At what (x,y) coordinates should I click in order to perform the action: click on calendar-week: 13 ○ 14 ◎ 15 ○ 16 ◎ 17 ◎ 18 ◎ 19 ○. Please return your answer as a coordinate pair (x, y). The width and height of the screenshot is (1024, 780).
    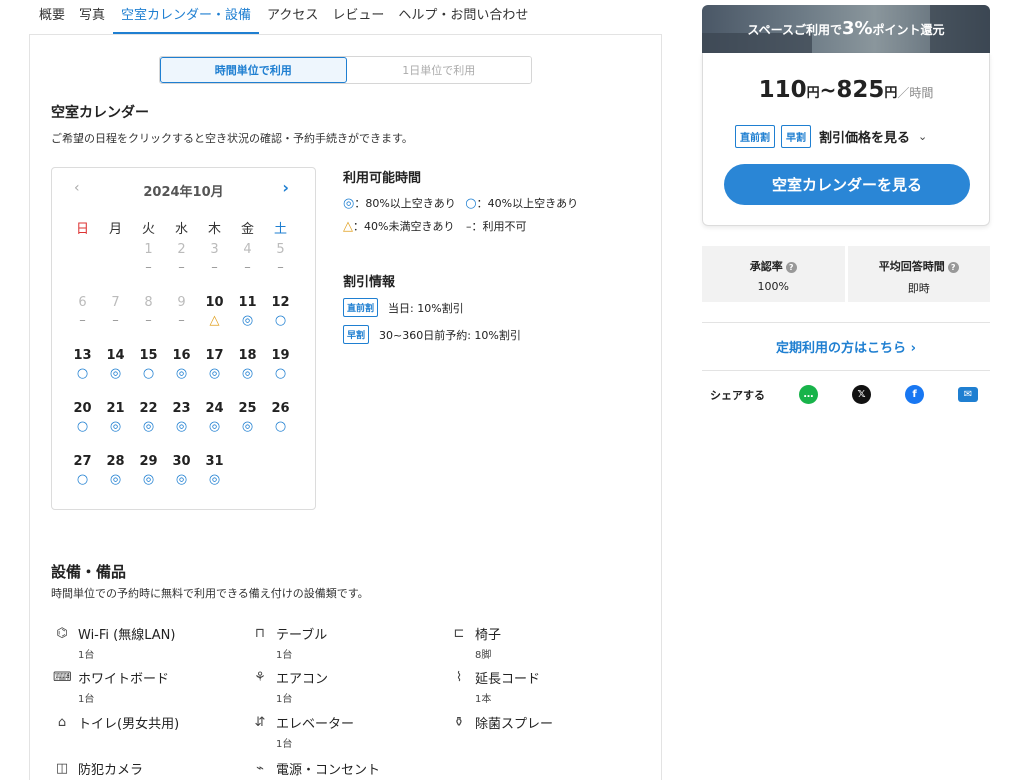
    Looking at the image, I should click on (186, 372).